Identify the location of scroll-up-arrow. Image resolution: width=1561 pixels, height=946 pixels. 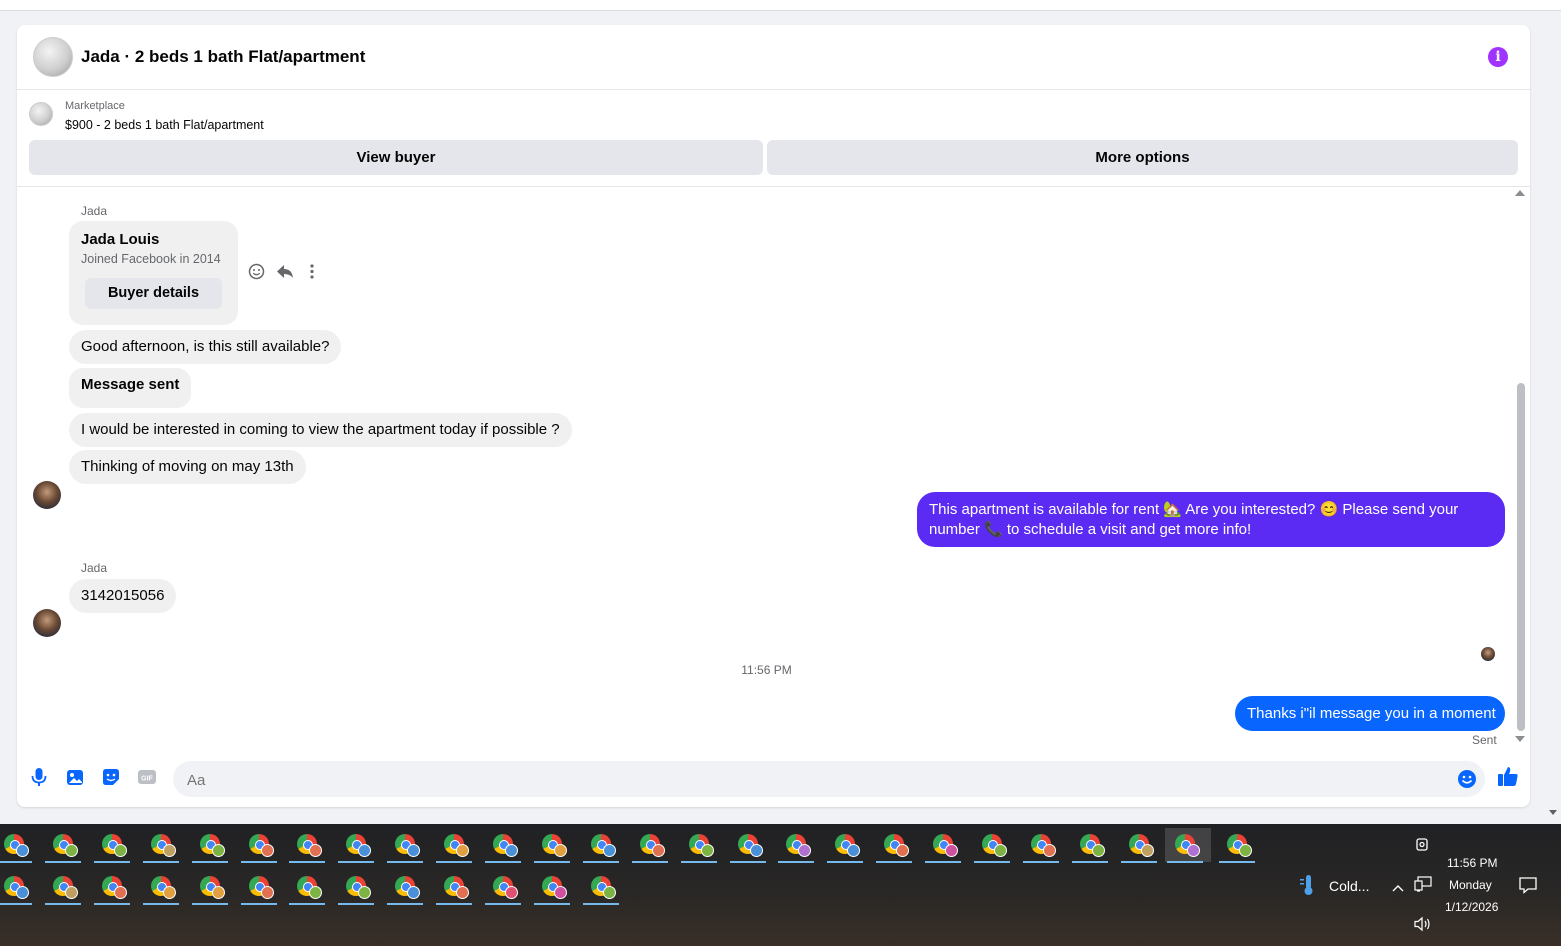
(1520, 193).